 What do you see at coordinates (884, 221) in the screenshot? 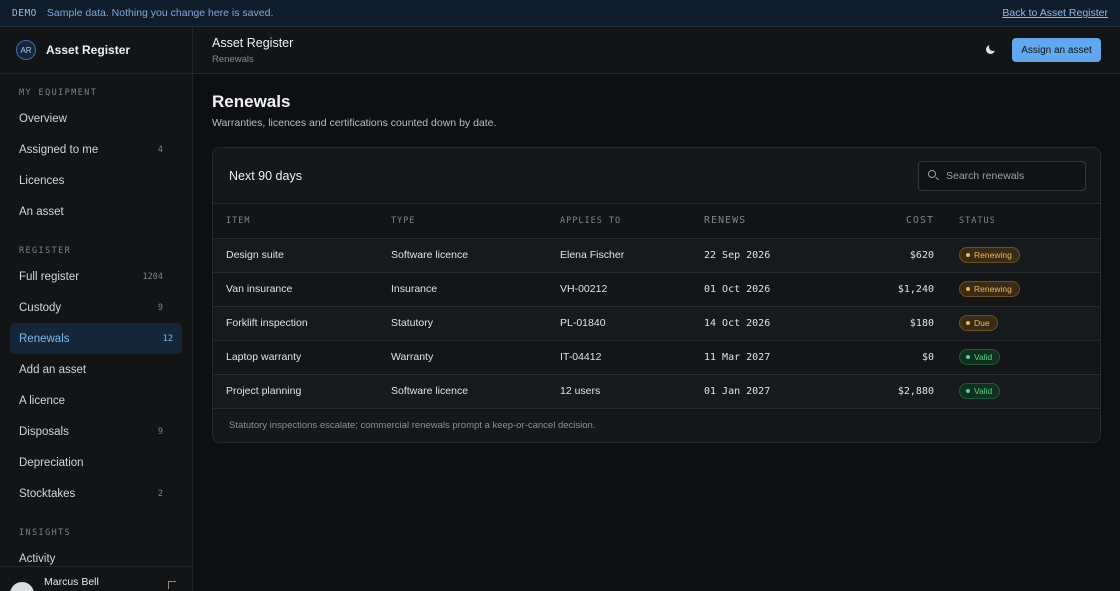
I see `column-header: COST` at bounding box center [884, 221].